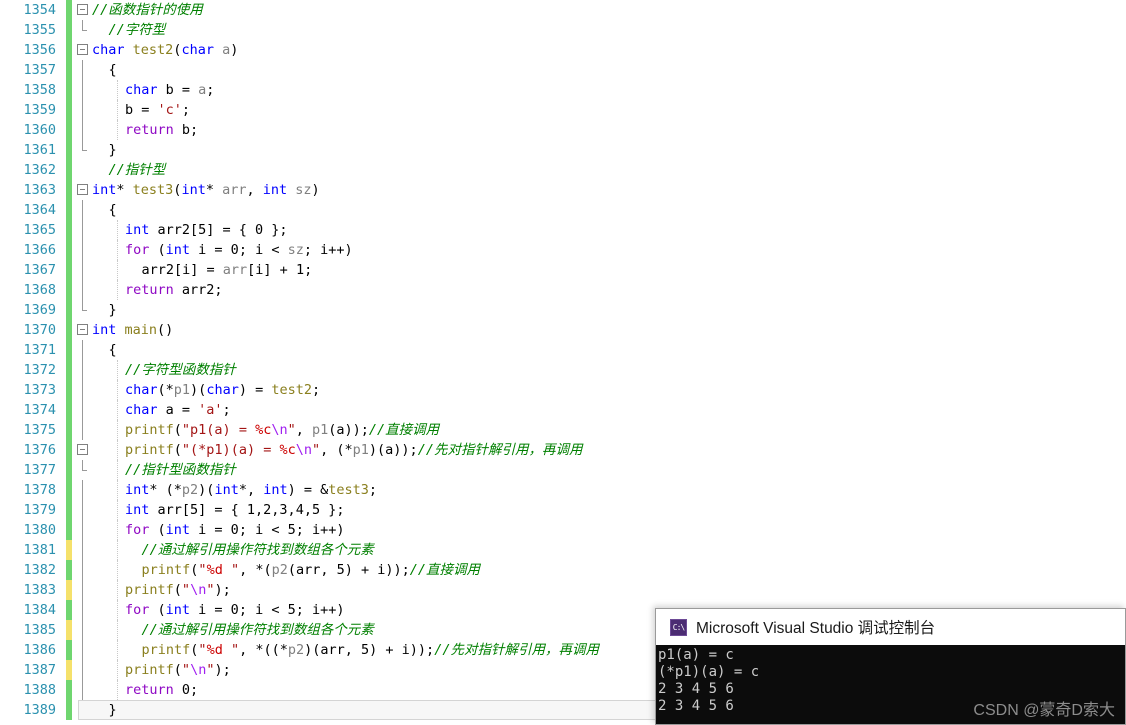  Describe the element at coordinates (563, 10) in the screenshot. I see `code-line: 1354 //函数指针的使用` at that location.